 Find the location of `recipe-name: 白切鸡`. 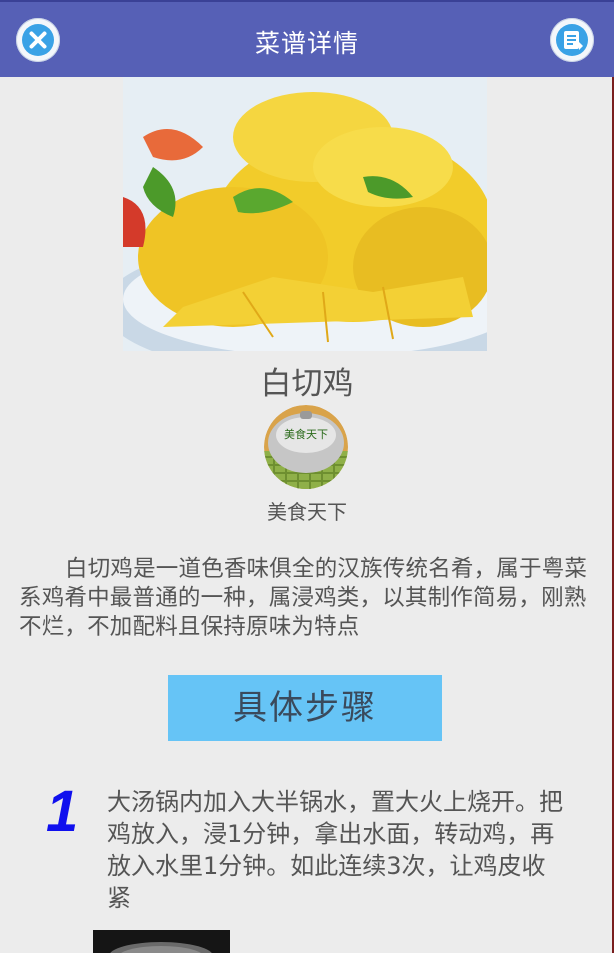

recipe-name: 白切鸡 is located at coordinates (307, 384).